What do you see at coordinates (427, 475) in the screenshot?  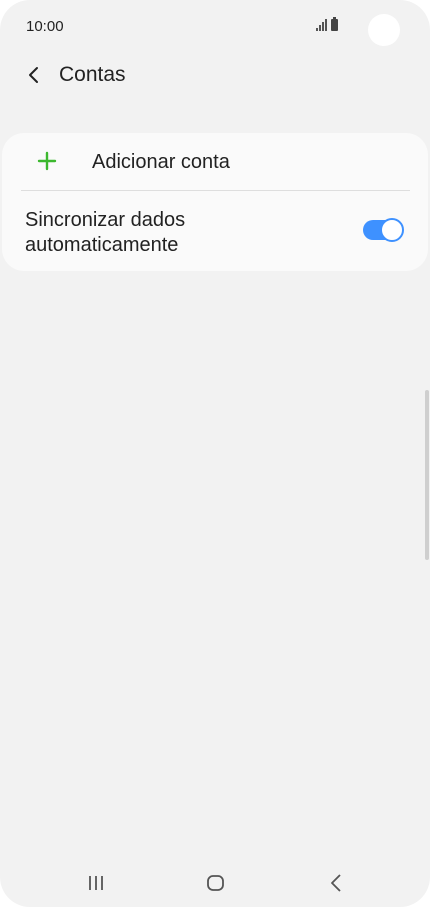 I see `scrollbar` at bounding box center [427, 475].